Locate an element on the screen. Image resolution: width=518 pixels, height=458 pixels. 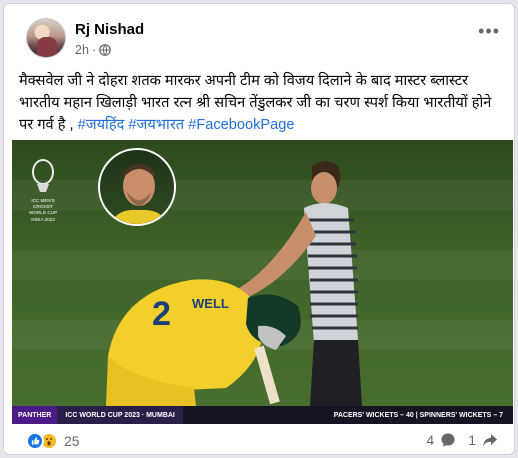
share-icon is located at coordinates (490, 440).